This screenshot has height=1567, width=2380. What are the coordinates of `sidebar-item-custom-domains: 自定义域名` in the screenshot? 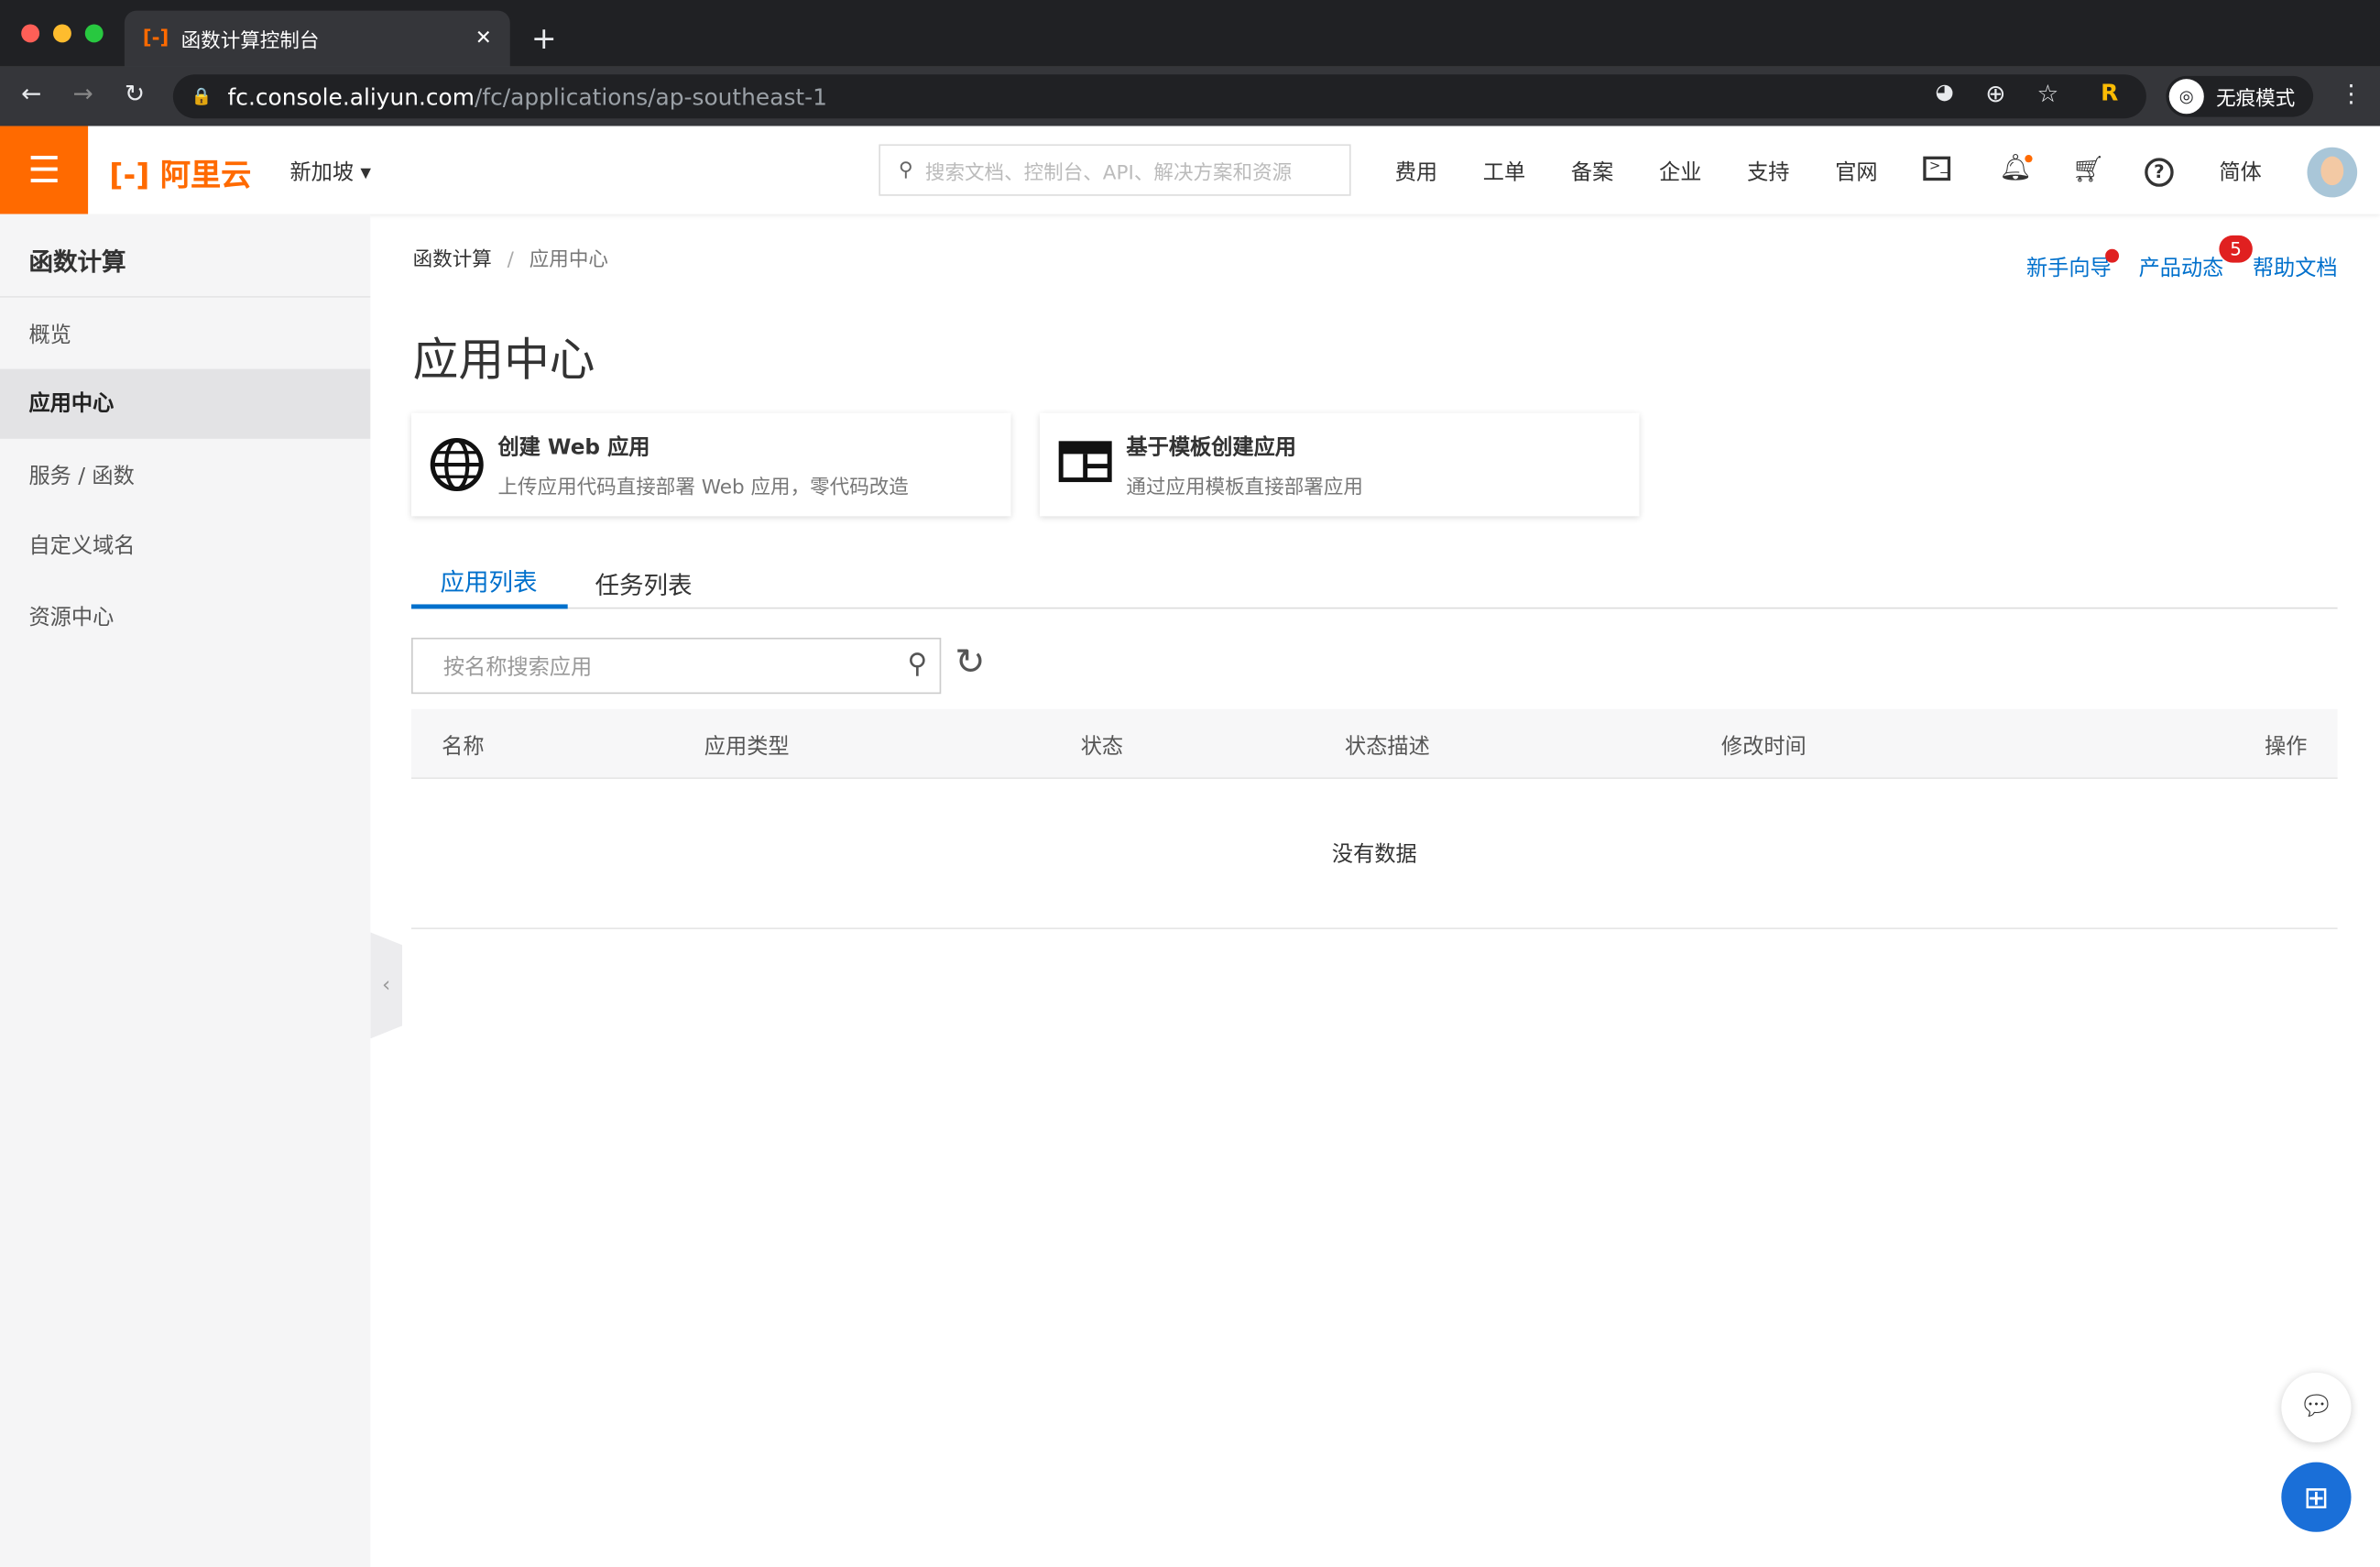 It's located at (185, 546).